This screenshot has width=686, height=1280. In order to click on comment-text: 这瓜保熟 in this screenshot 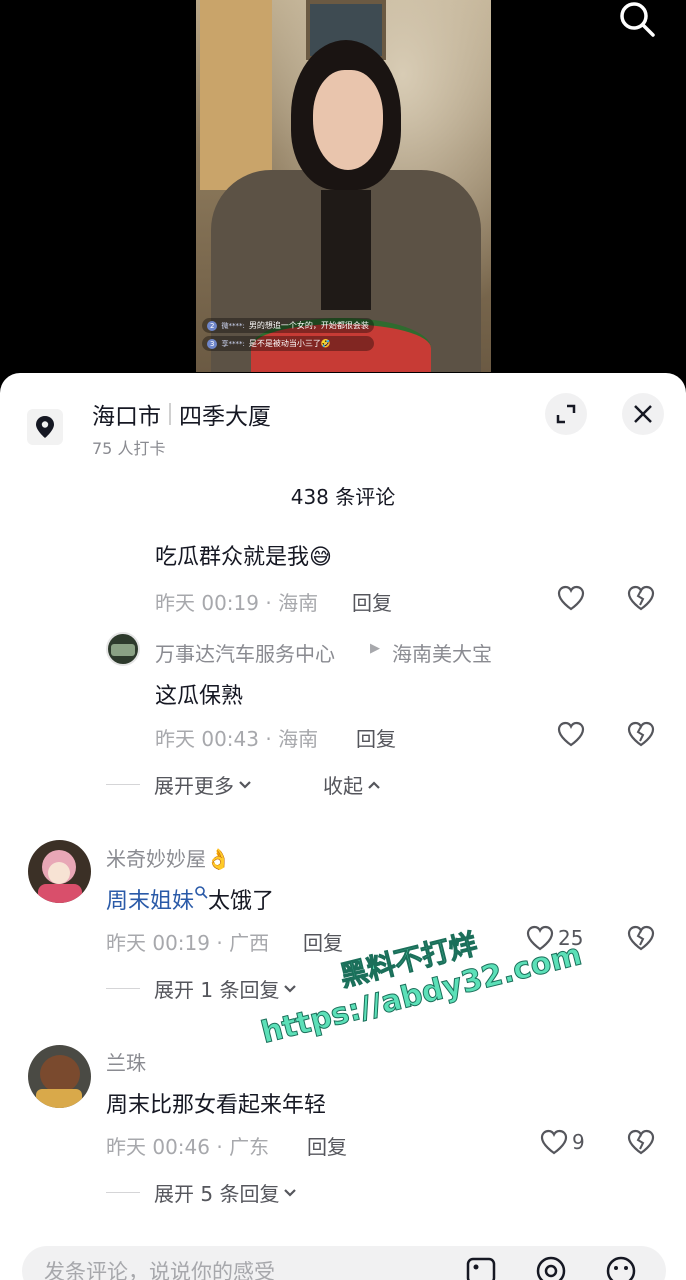, I will do `click(199, 694)`.